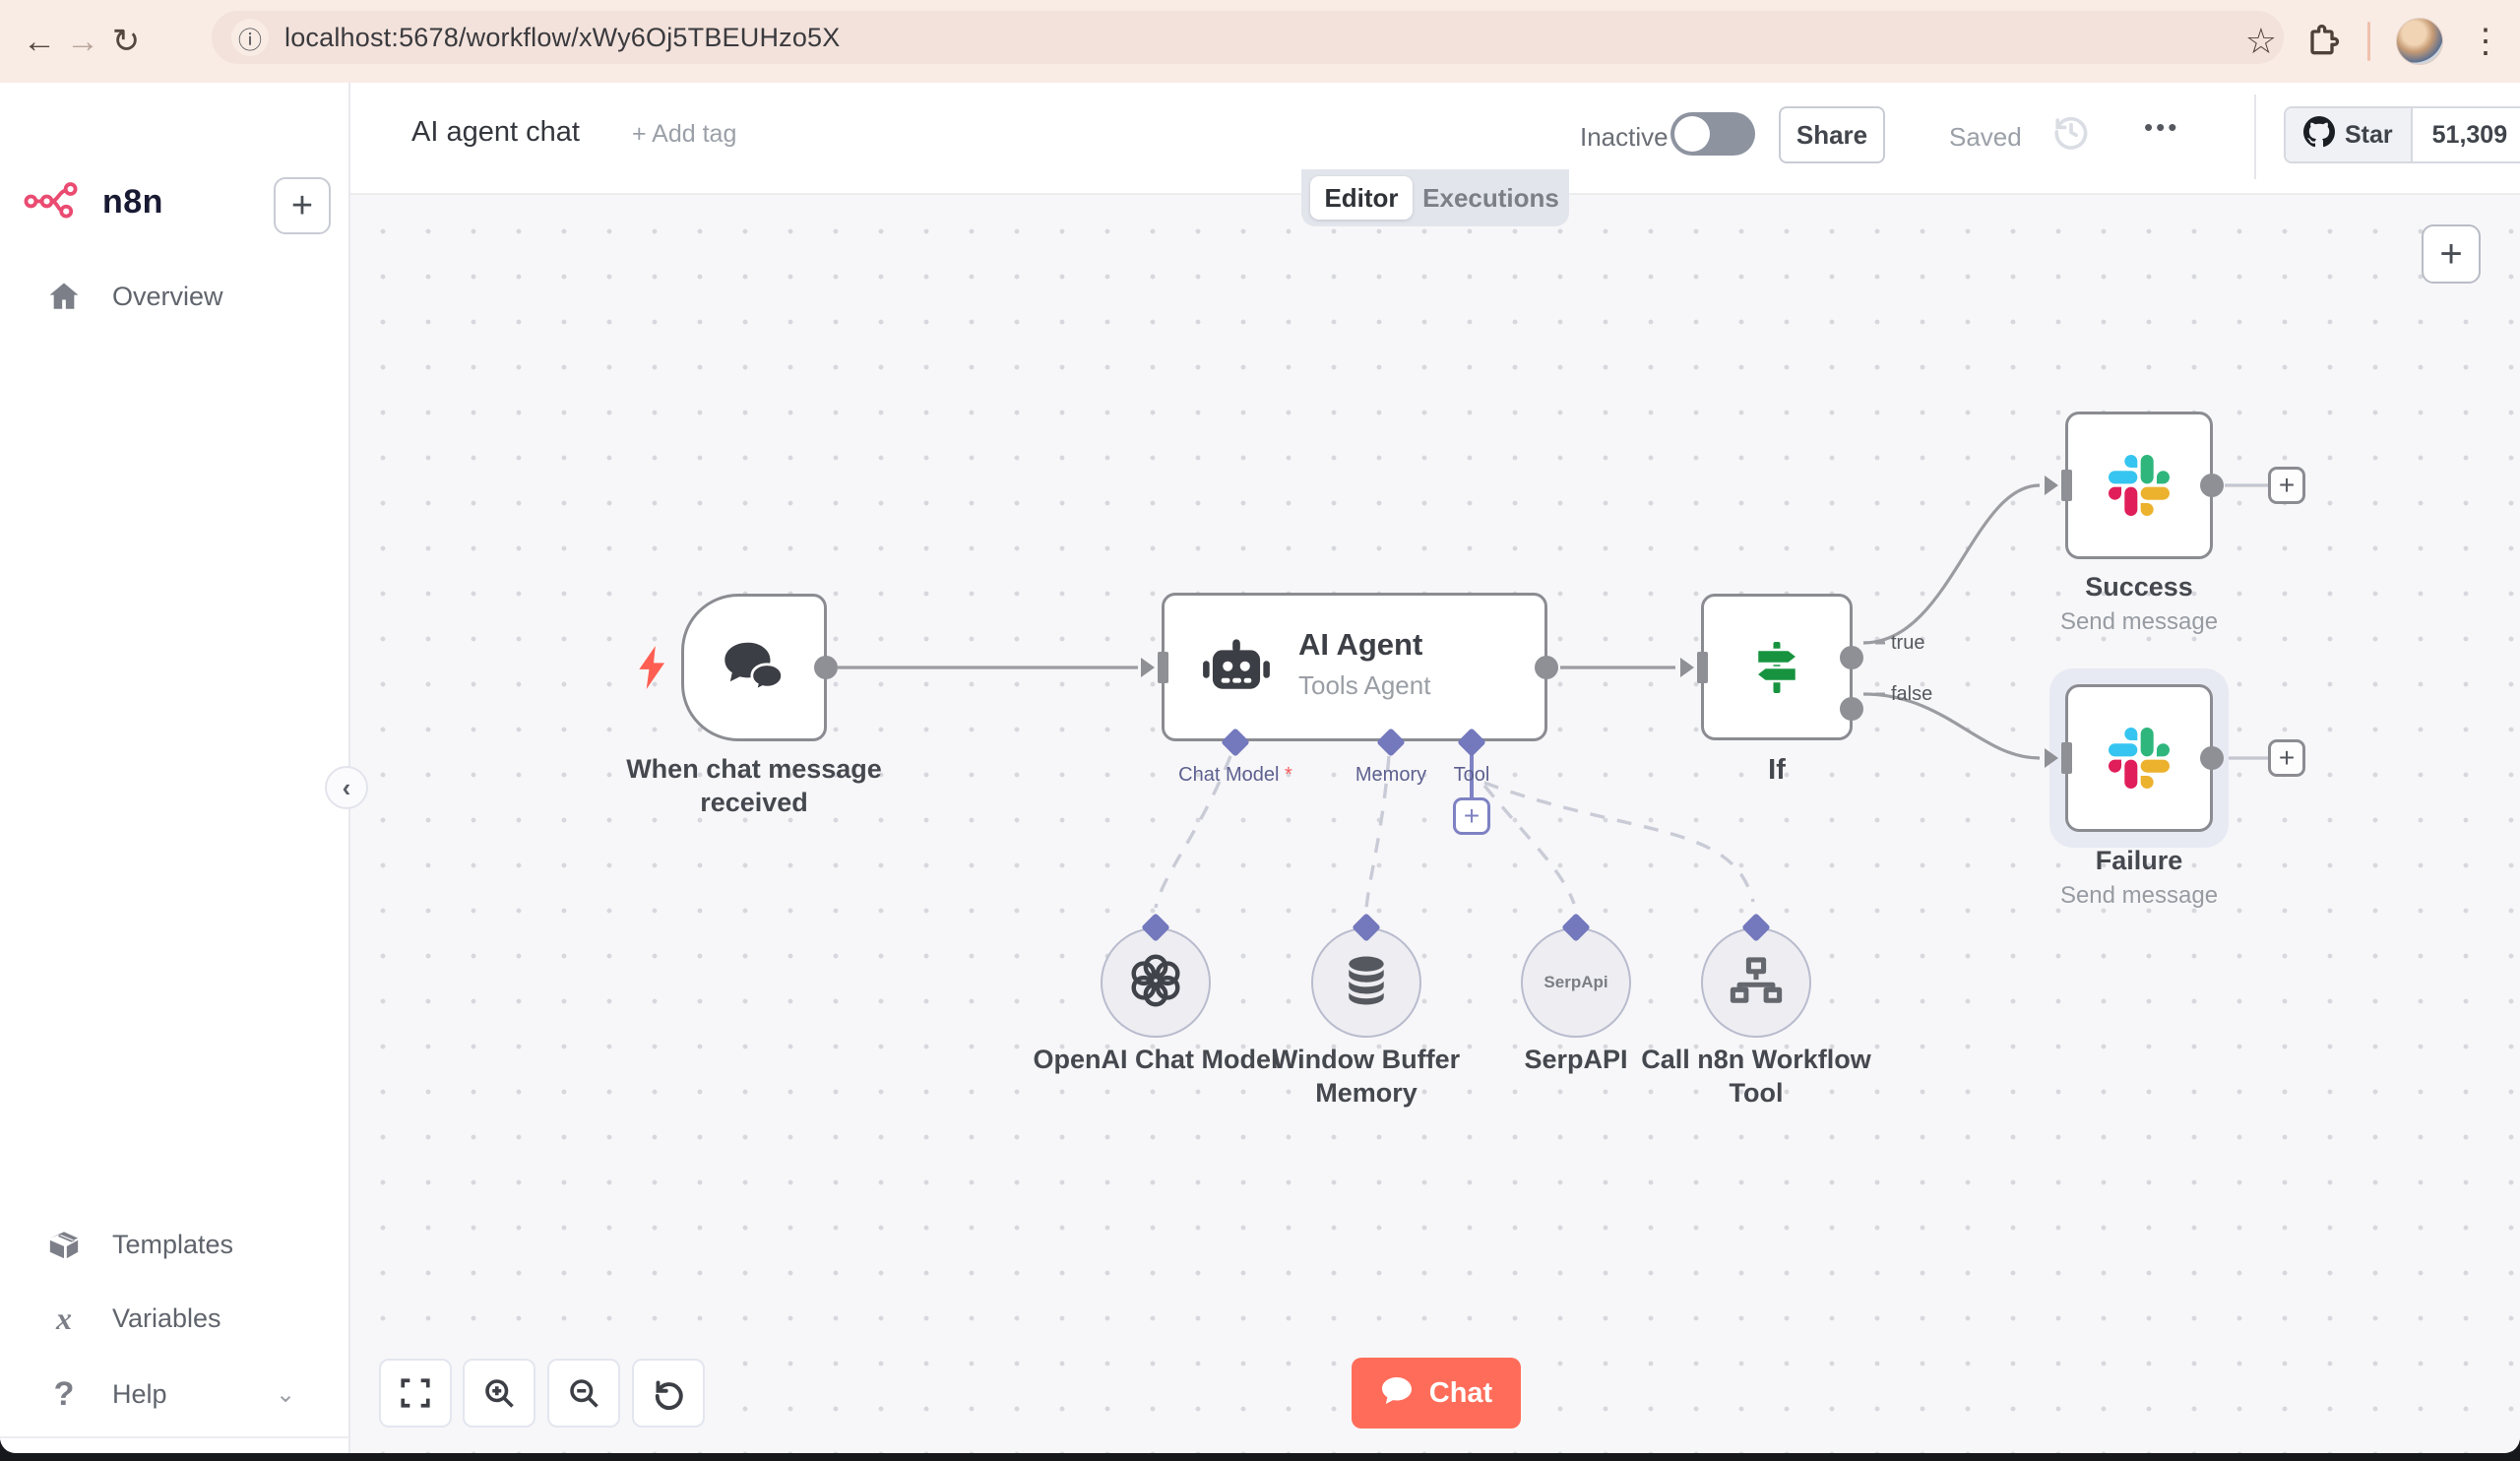 The height and width of the screenshot is (1461, 2520). What do you see at coordinates (2161, 127) in the screenshot?
I see `workflow-menu-icon: •••` at bounding box center [2161, 127].